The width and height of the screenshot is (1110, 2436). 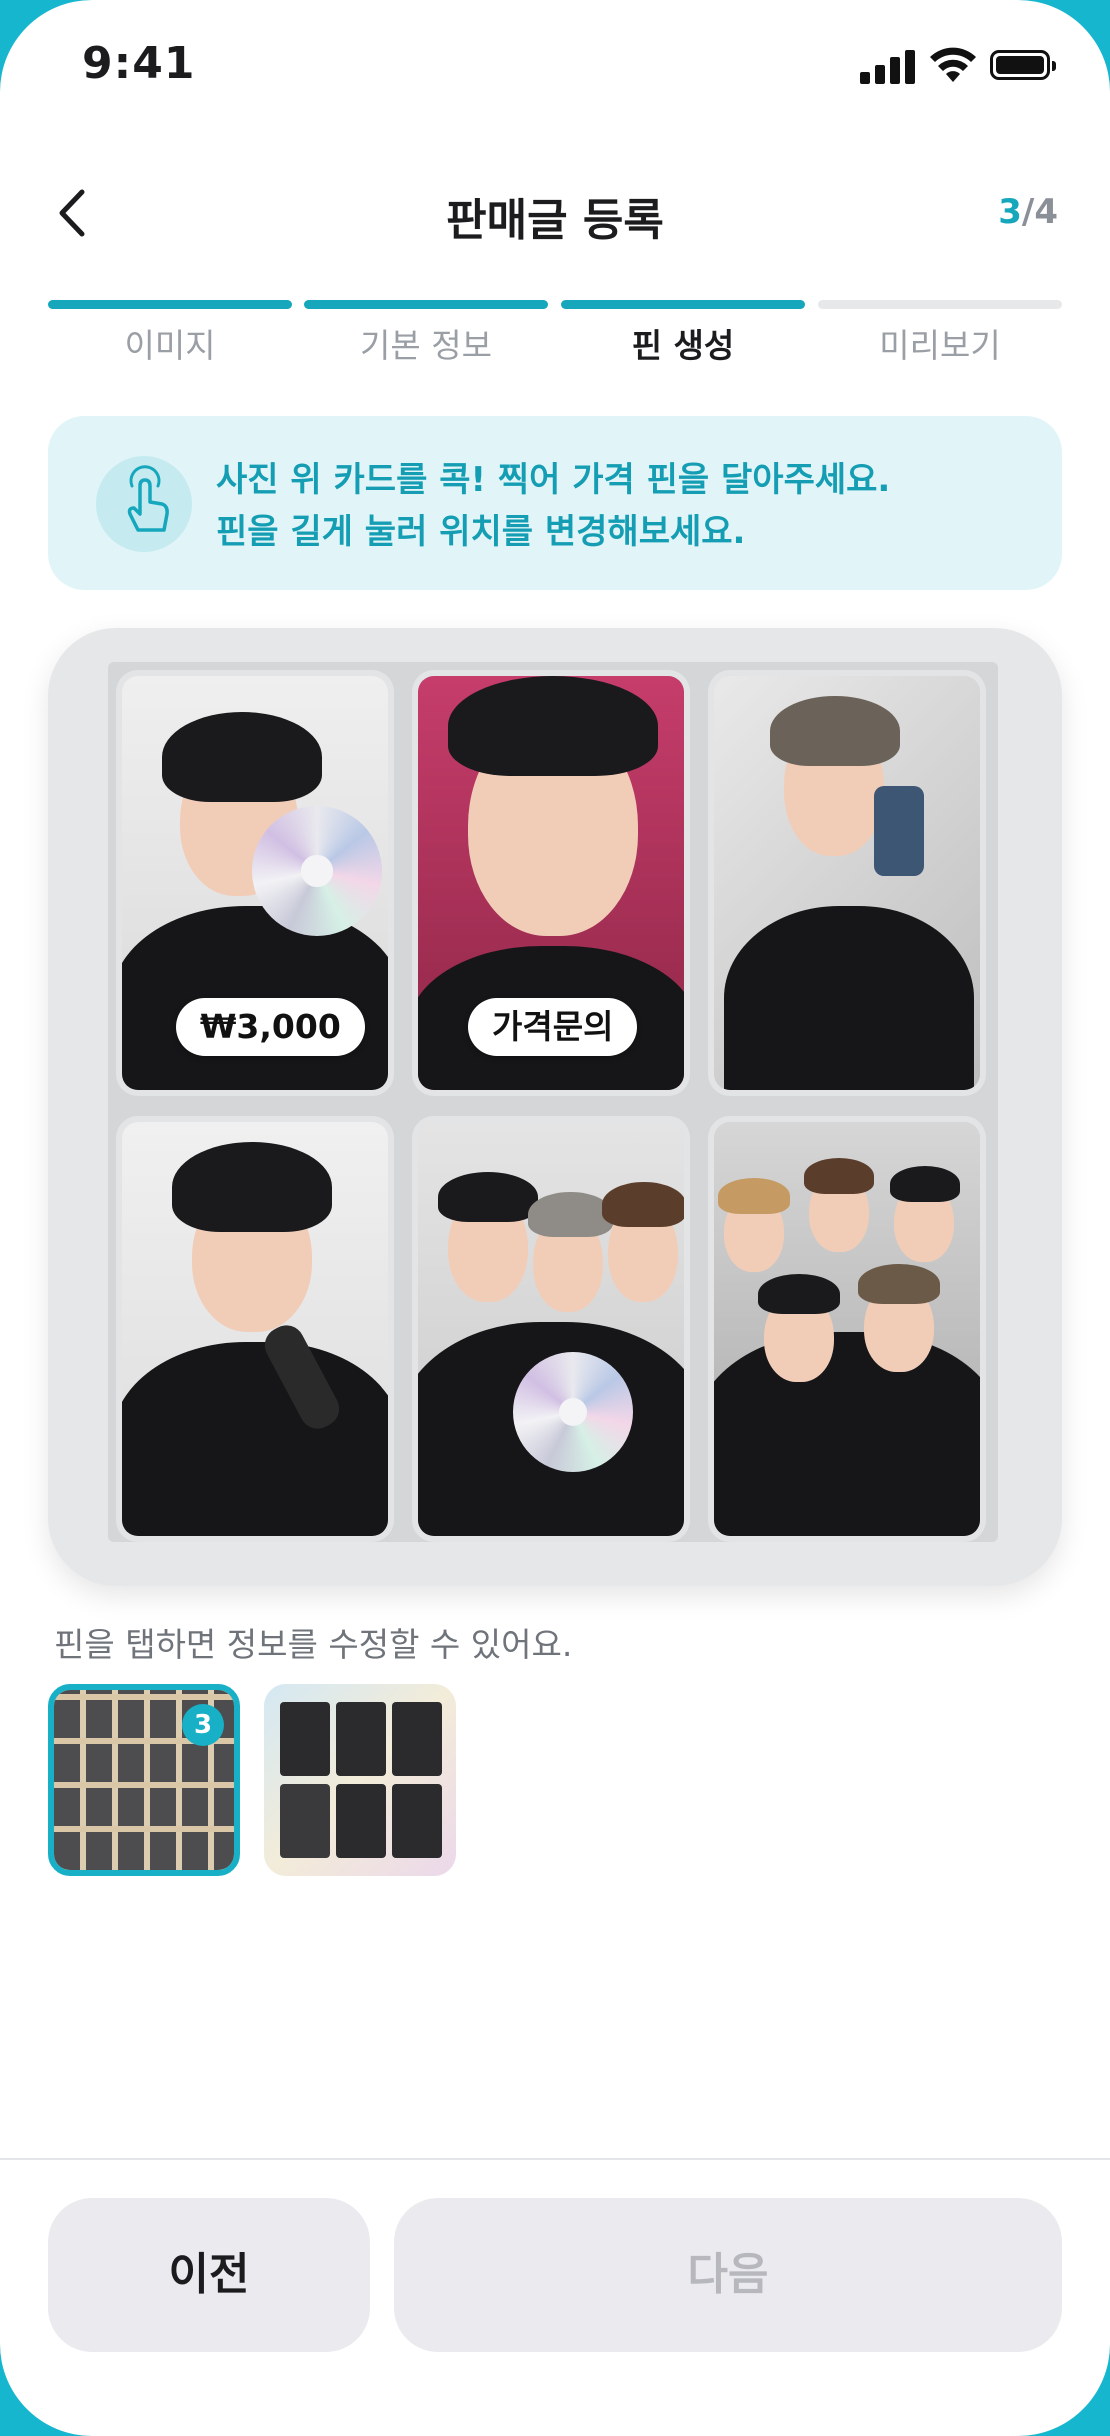 I want to click on phone-prop, so click(x=899, y=831).